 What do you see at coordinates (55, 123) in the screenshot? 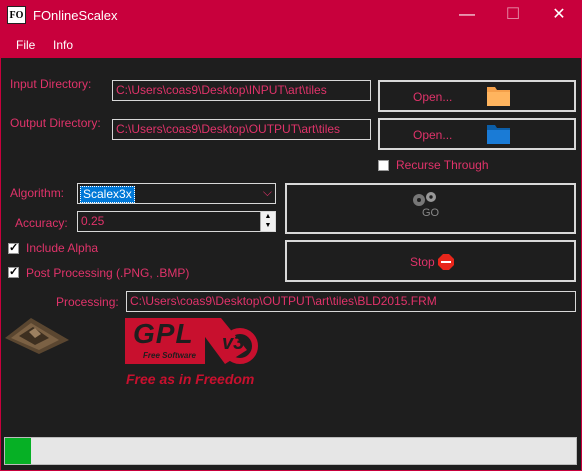
I see `output-directory-label: Output Directory:` at bounding box center [55, 123].